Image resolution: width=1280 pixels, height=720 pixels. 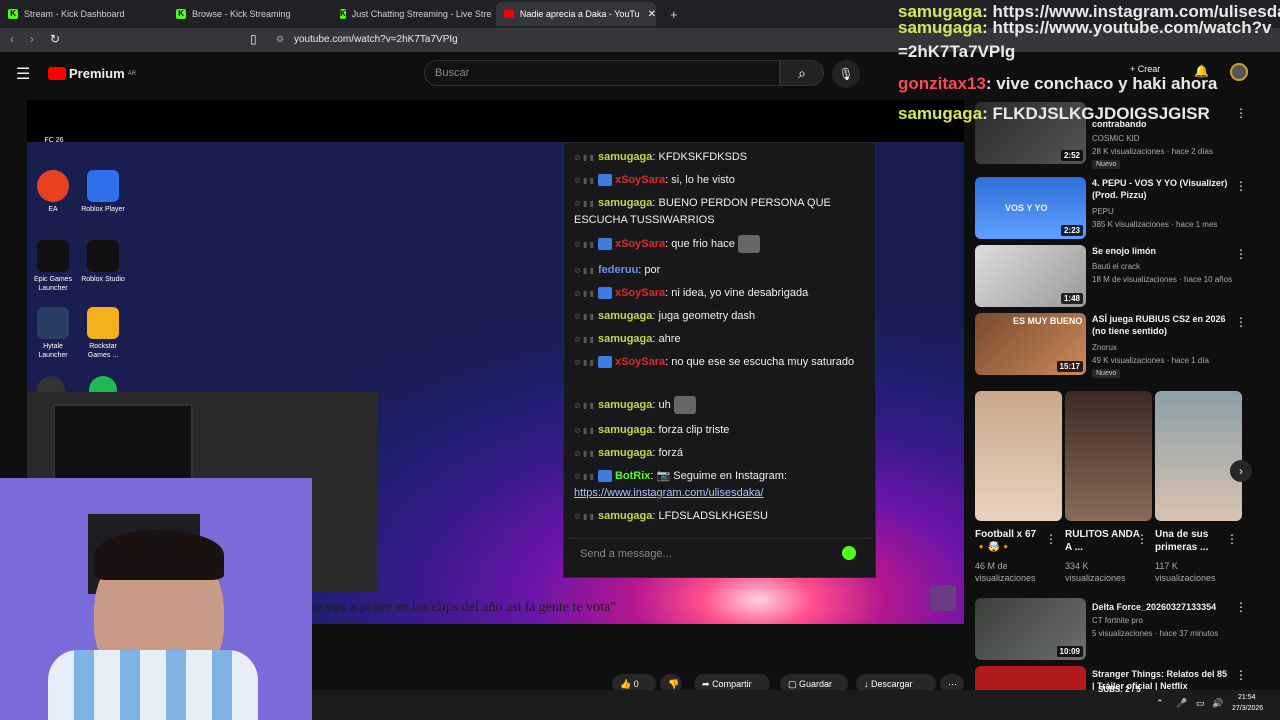 I want to click on ea-icon, so click(x=53, y=186).